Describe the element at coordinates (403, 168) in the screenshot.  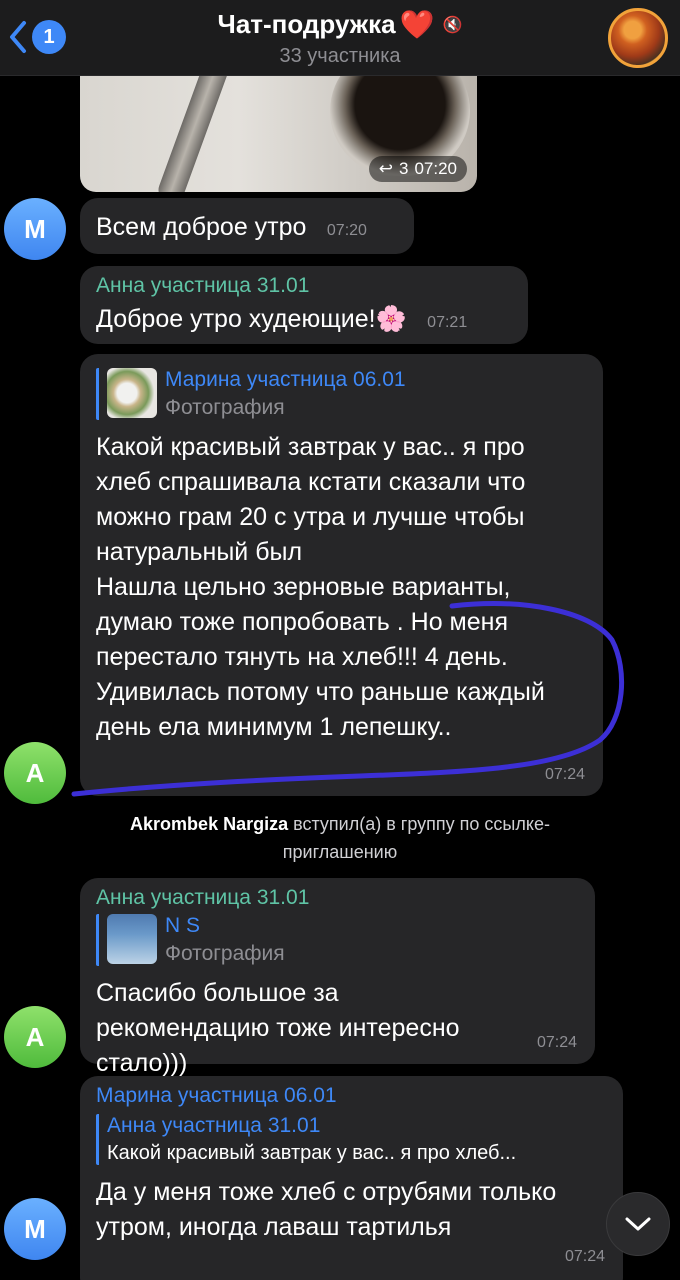
I see `forward-count: 3` at that location.